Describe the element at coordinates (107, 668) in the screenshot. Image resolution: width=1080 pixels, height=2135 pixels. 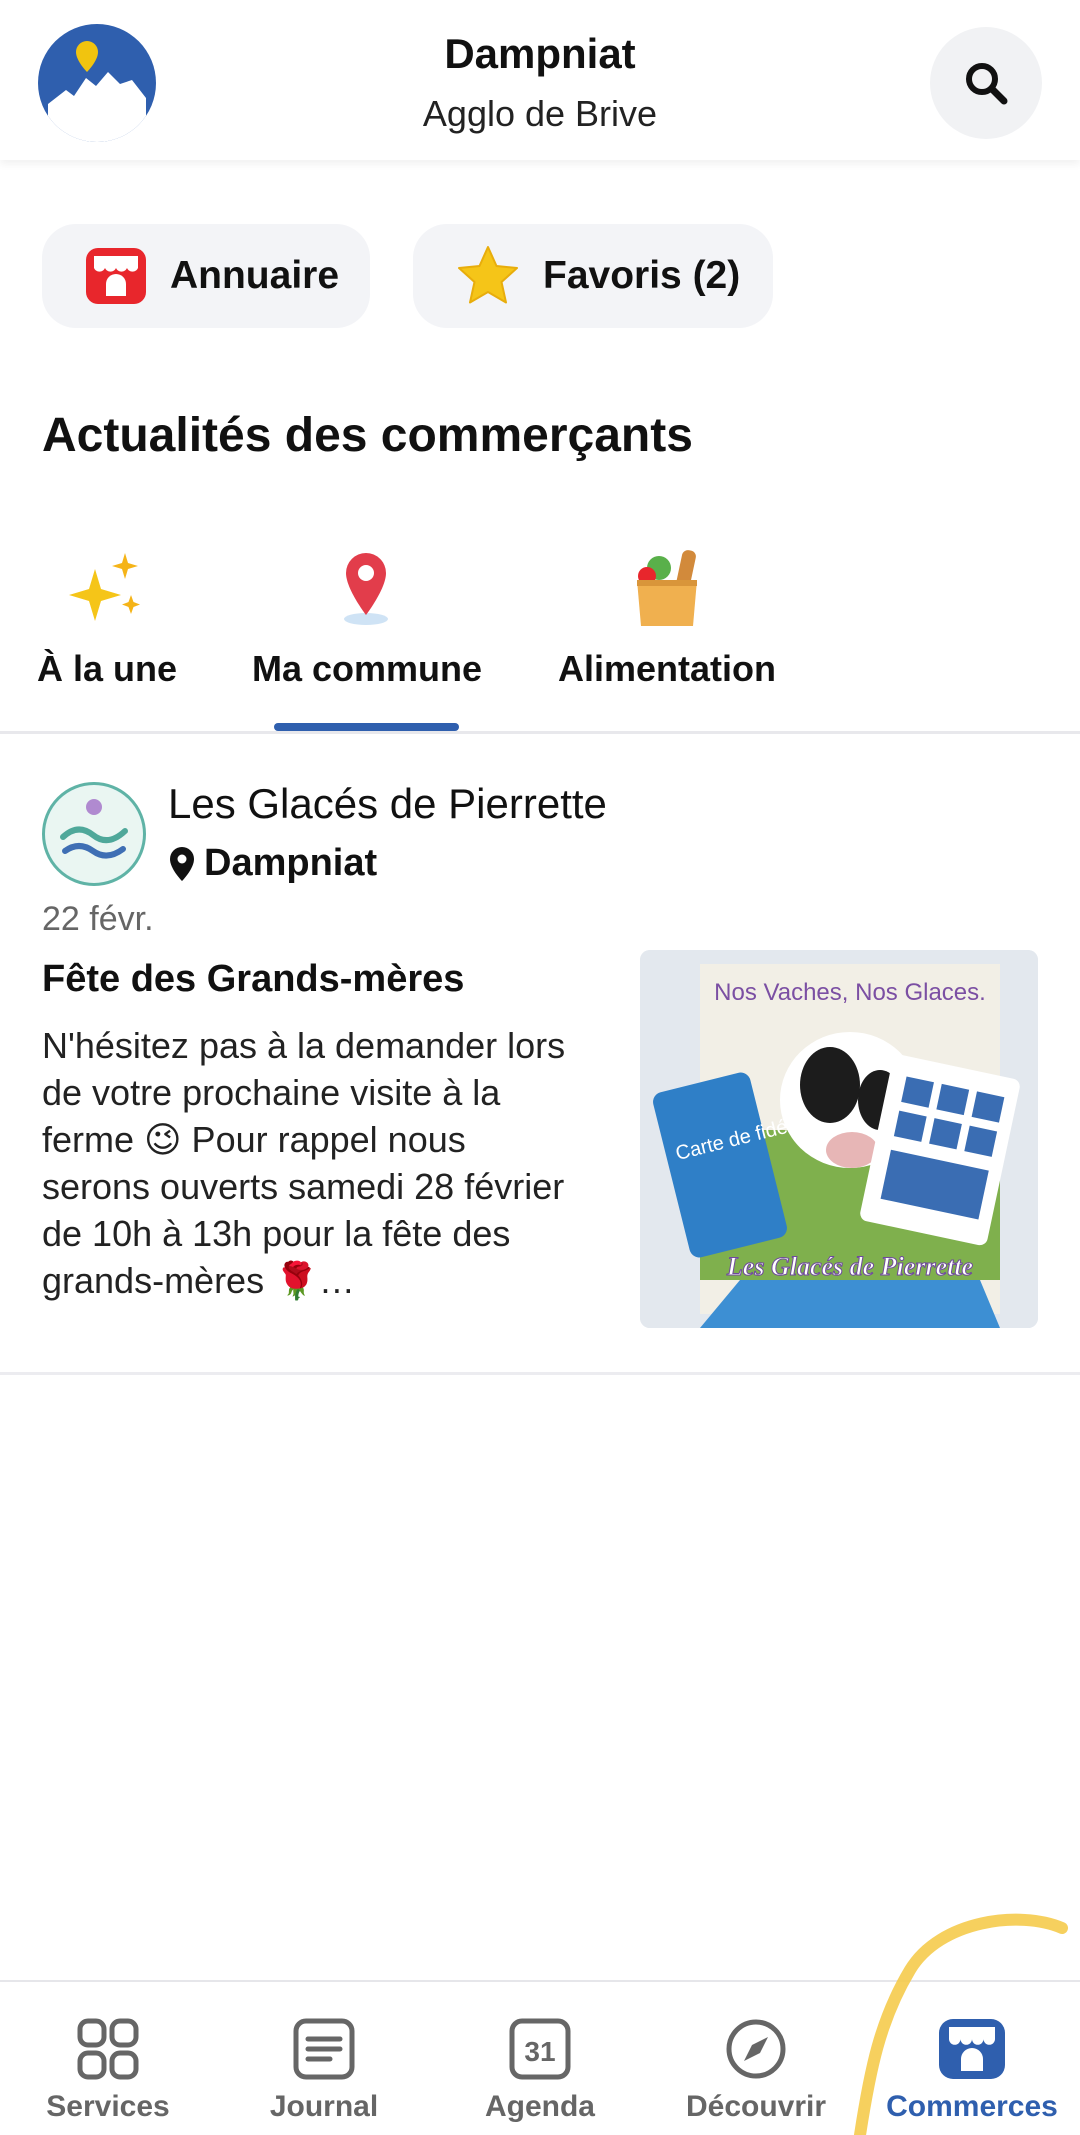
I see `tab-a-la-une-label: À la une` at that location.